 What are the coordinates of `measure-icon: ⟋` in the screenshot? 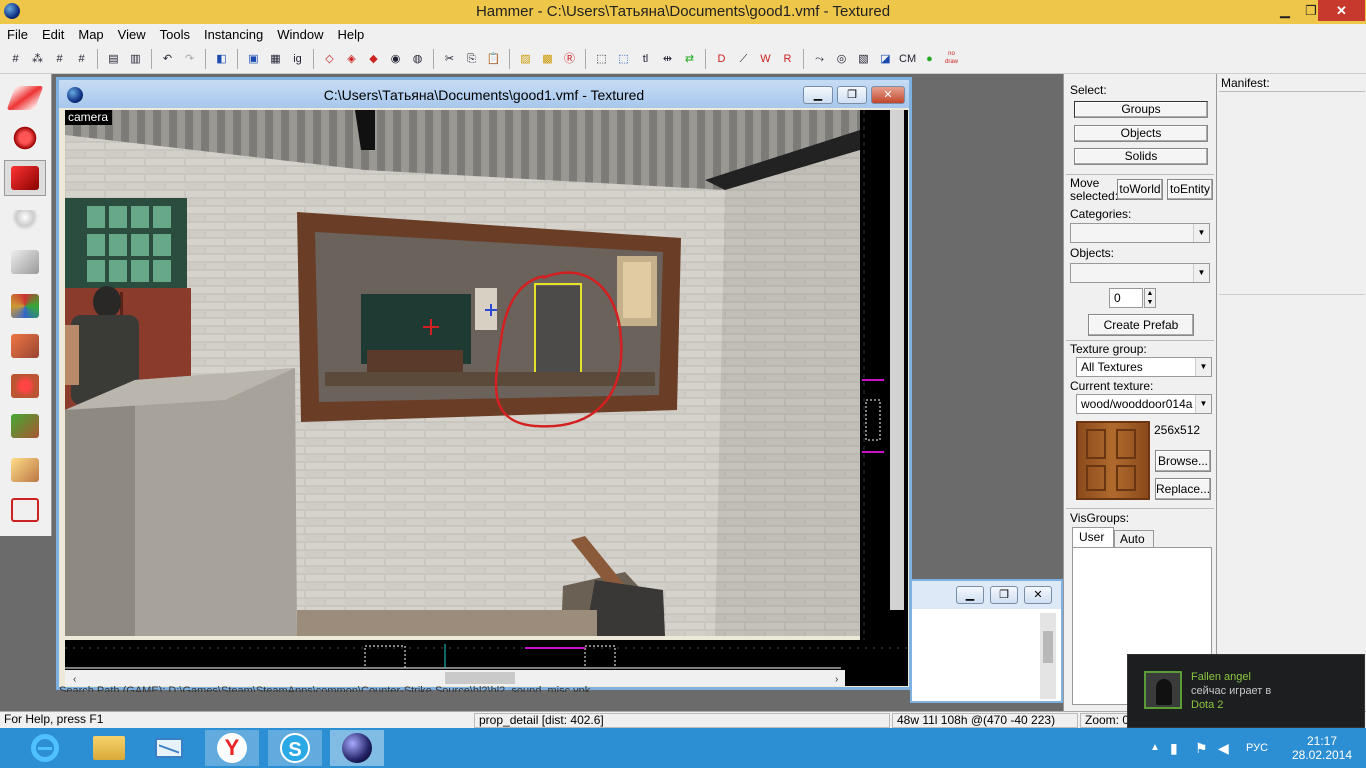 It's located at (743, 58).